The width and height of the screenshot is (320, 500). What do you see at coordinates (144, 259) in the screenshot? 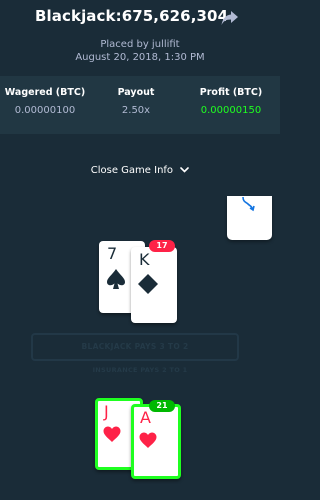
I see `card-rank: K` at bounding box center [144, 259].